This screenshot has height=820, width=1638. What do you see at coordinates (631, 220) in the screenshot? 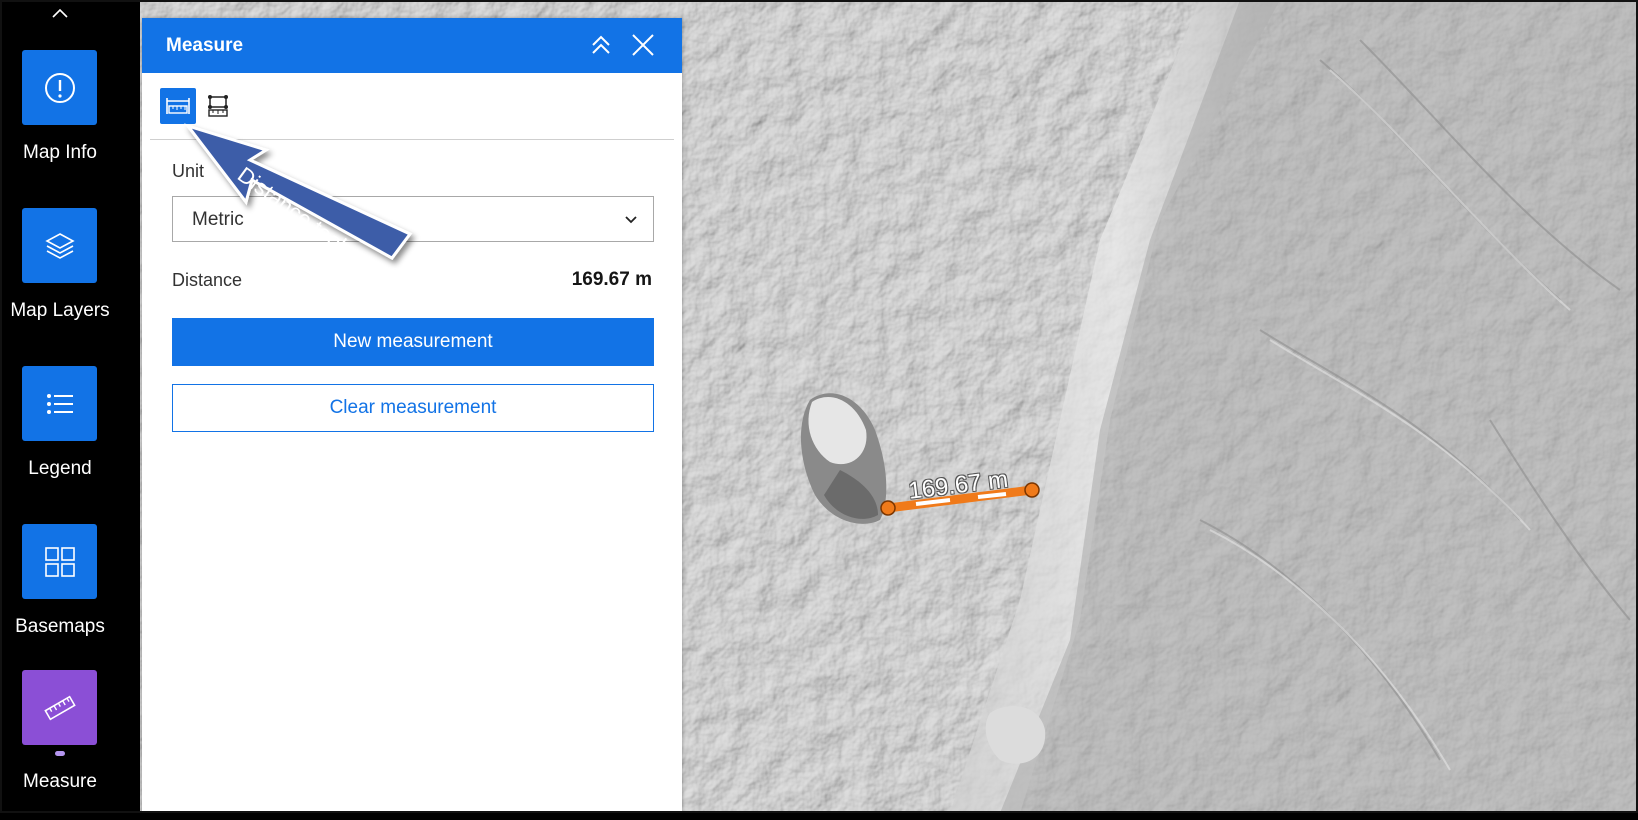
I see `chevron-down-icon` at bounding box center [631, 220].